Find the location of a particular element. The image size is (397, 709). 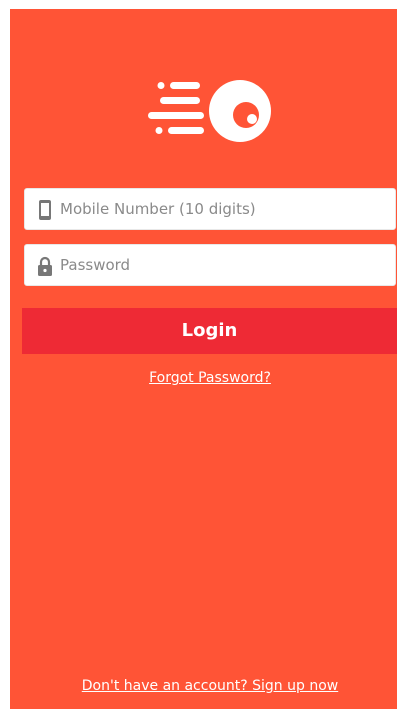

mobile-number-input is located at coordinates (225, 209).